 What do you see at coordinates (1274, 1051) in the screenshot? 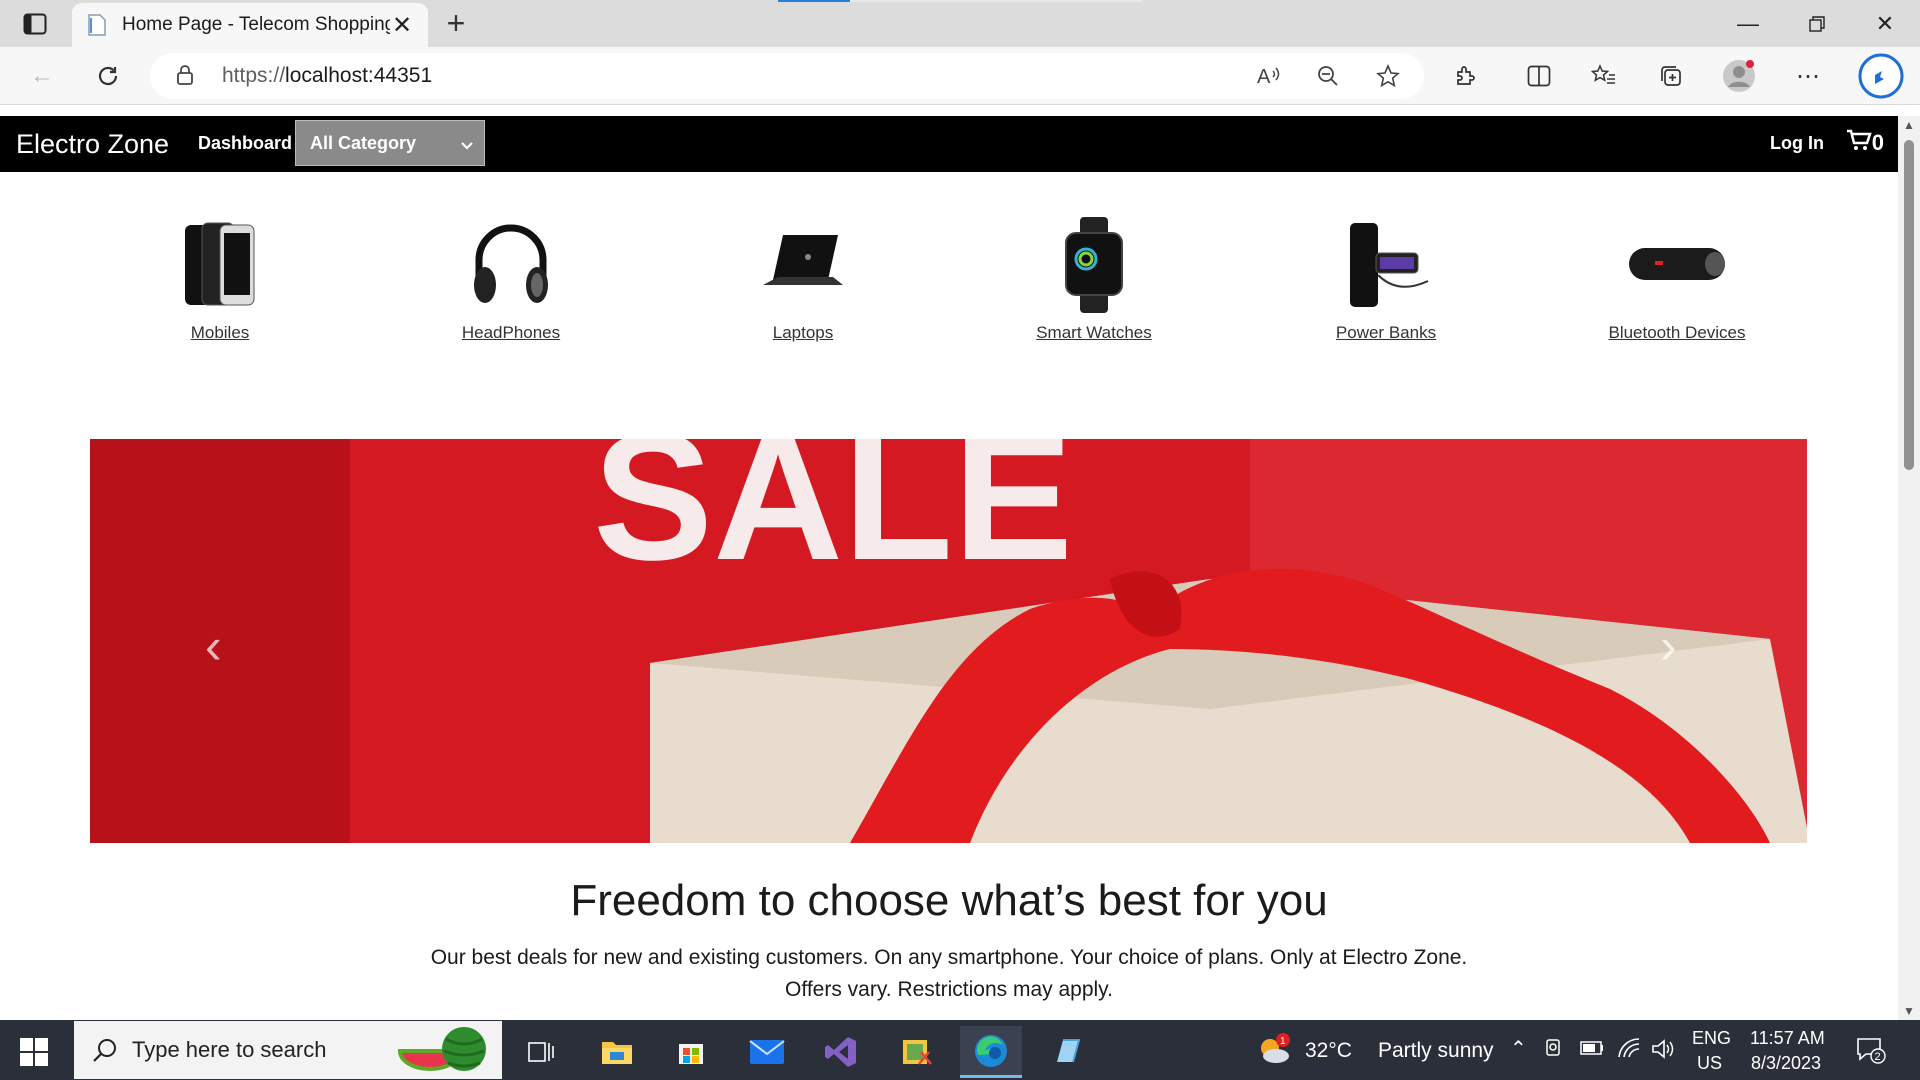
I see `weather-icon: 1` at bounding box center [1274, 1051].